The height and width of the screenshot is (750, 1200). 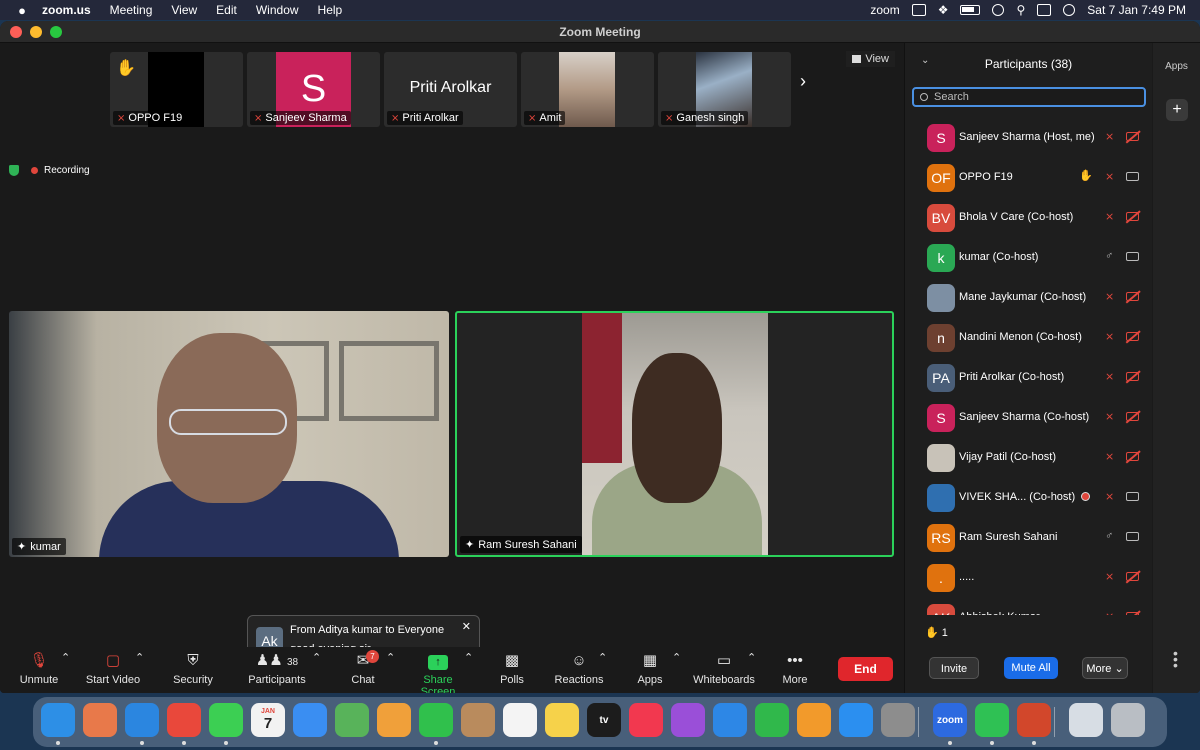 What do you see at coordinates (1176, 66) in the screenshot?
I see `apps-tab: Apps` at bounding box center [1176, 66].